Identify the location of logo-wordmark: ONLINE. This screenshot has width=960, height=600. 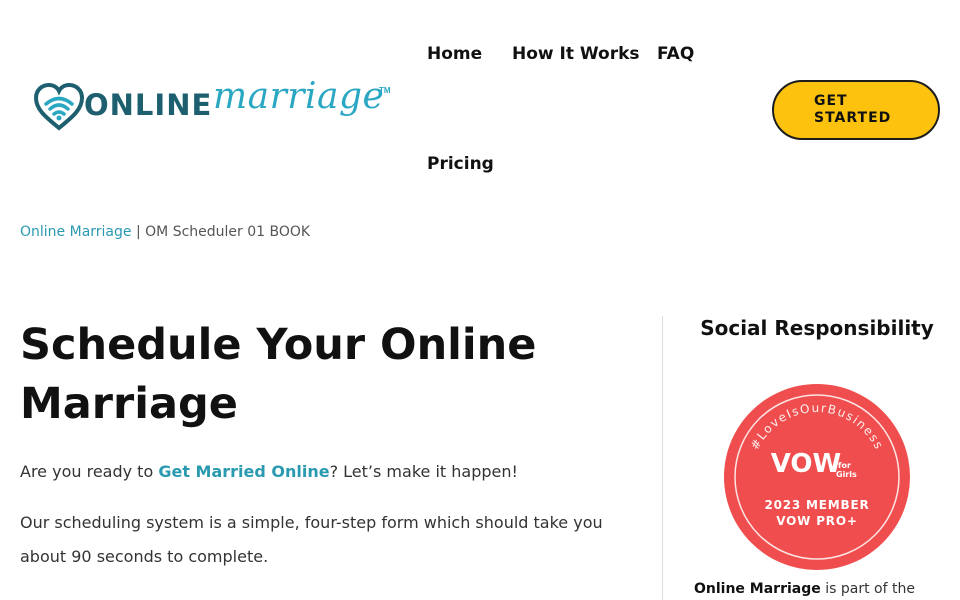
(148, 105).